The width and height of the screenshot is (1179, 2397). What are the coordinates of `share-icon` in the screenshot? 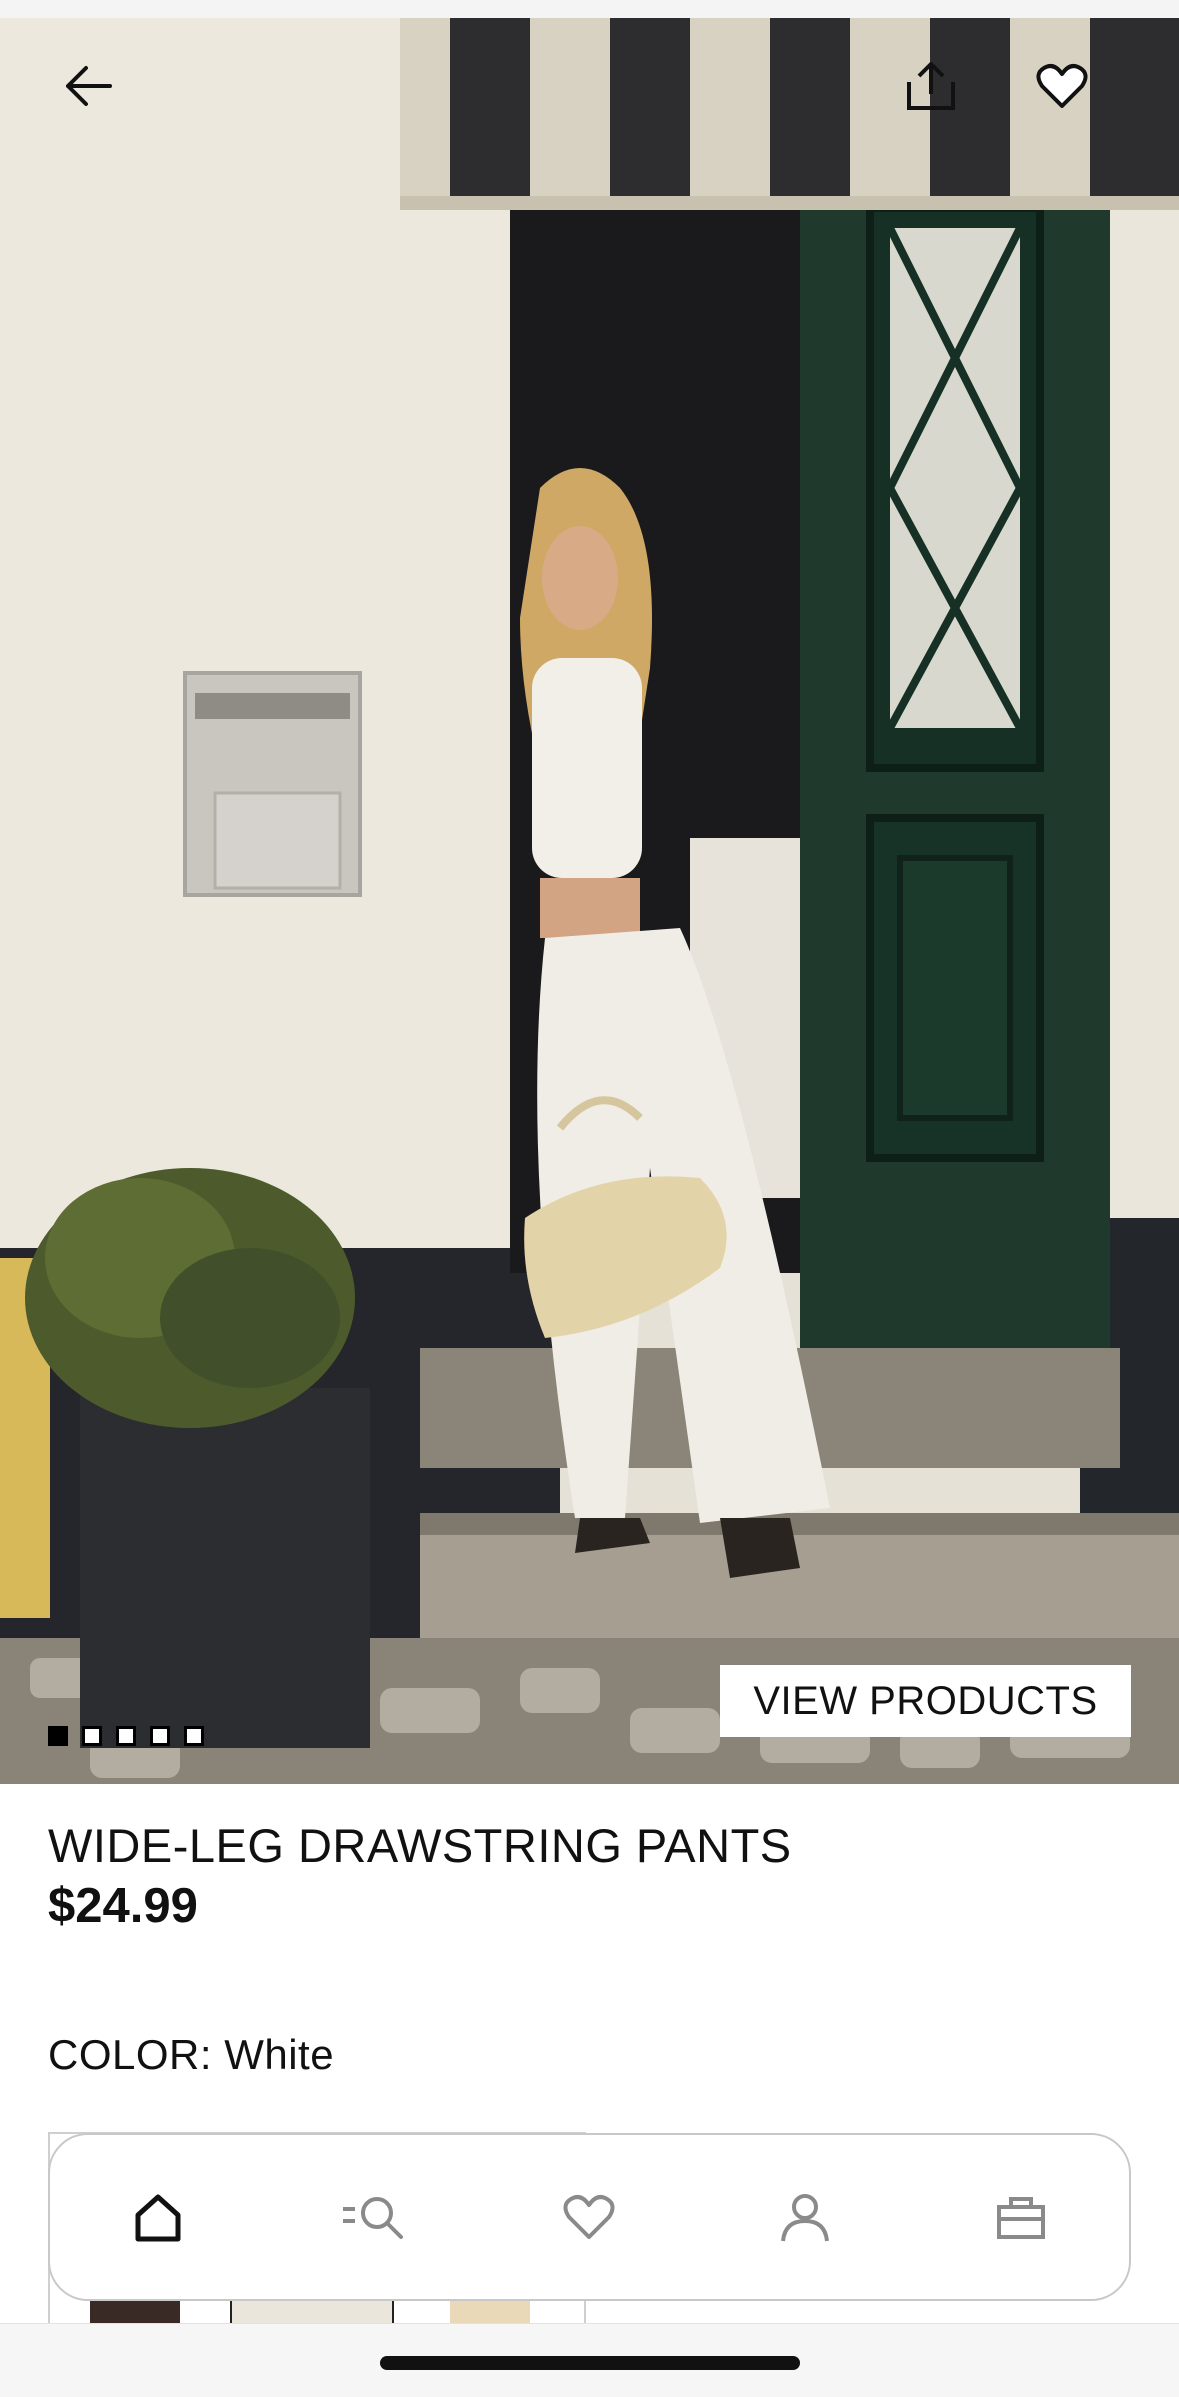 It's located at (931, 86).